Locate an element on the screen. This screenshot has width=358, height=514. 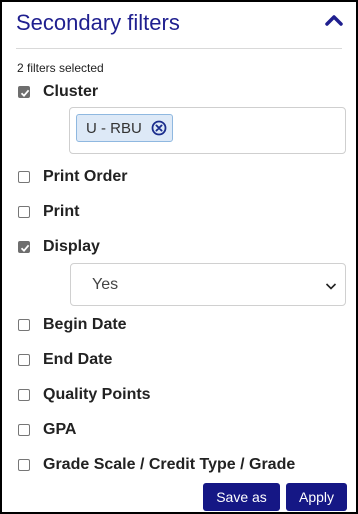
filter-label: Begin Date is located at coordinates (85, 324).